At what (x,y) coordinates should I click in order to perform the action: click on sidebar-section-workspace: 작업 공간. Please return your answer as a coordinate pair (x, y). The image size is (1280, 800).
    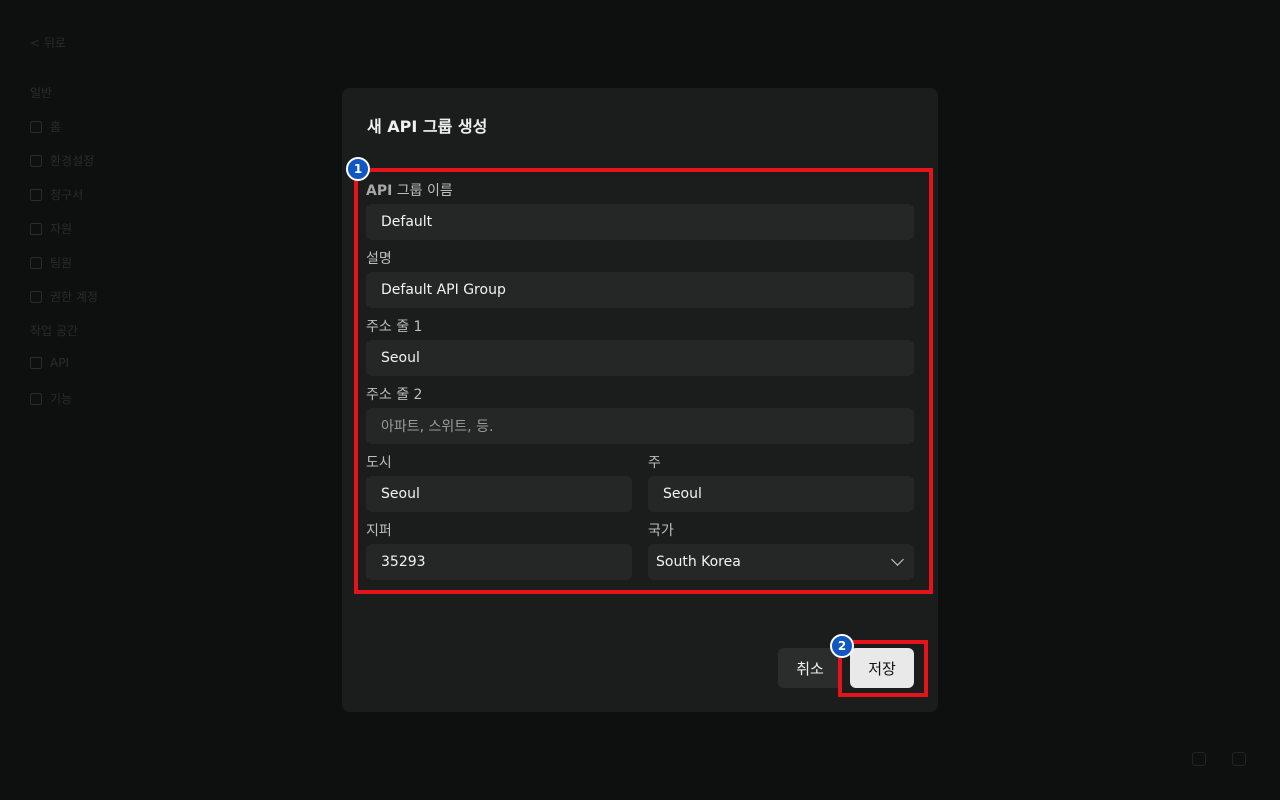
    Looking at the image, I should click on (54, 331).